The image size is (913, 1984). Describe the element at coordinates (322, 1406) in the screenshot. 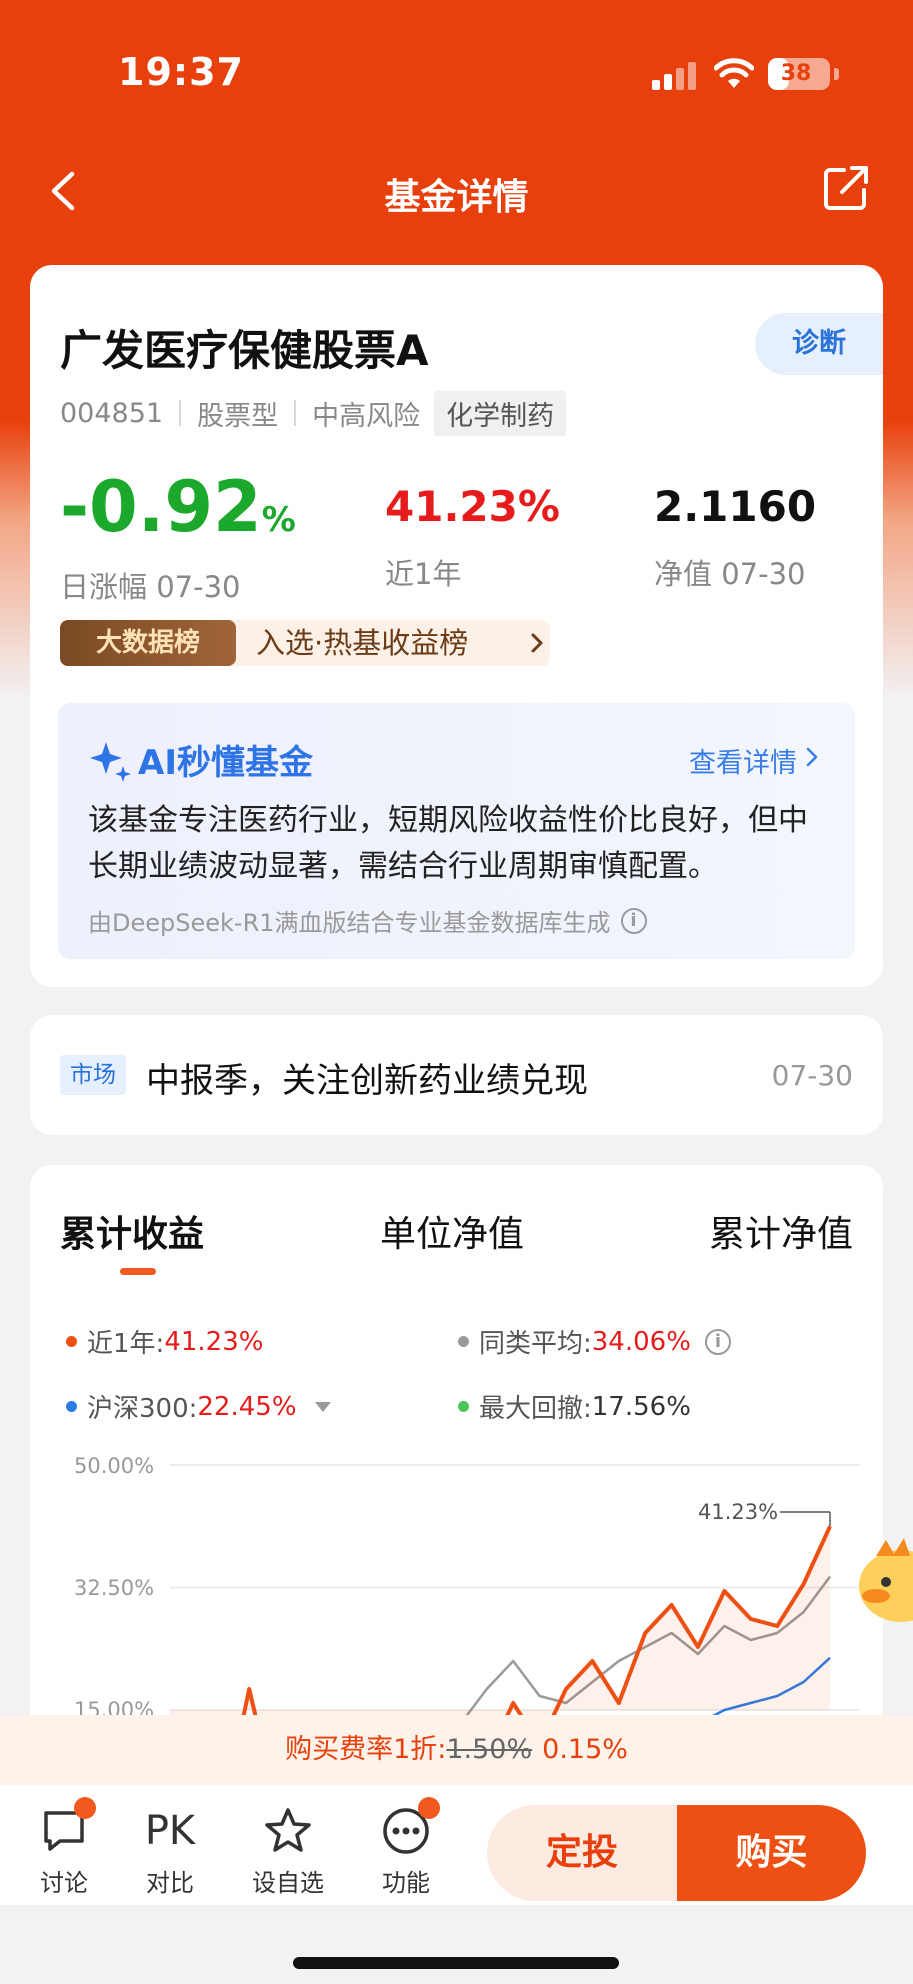

I see `caret-down-icon` at that location.